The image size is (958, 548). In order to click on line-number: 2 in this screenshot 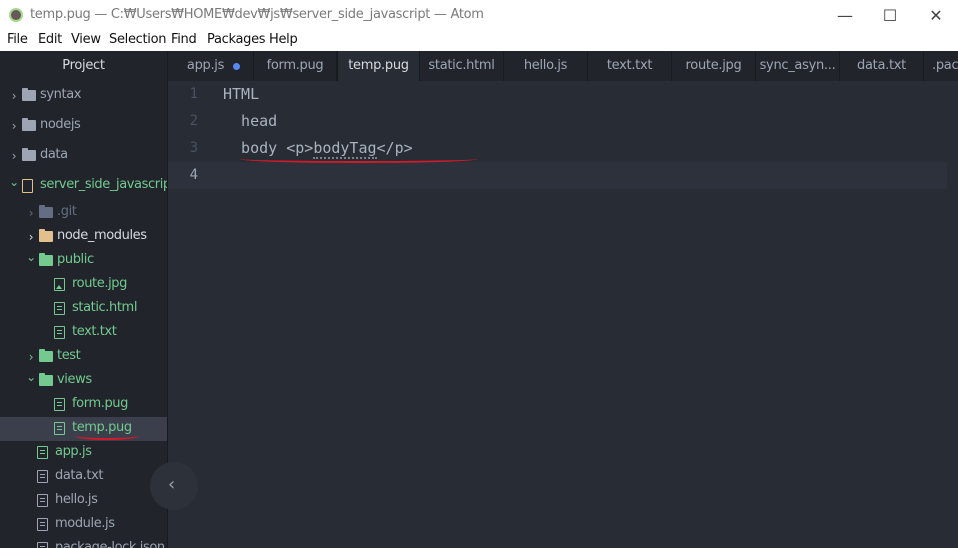, I will do `click(193, 121)`.